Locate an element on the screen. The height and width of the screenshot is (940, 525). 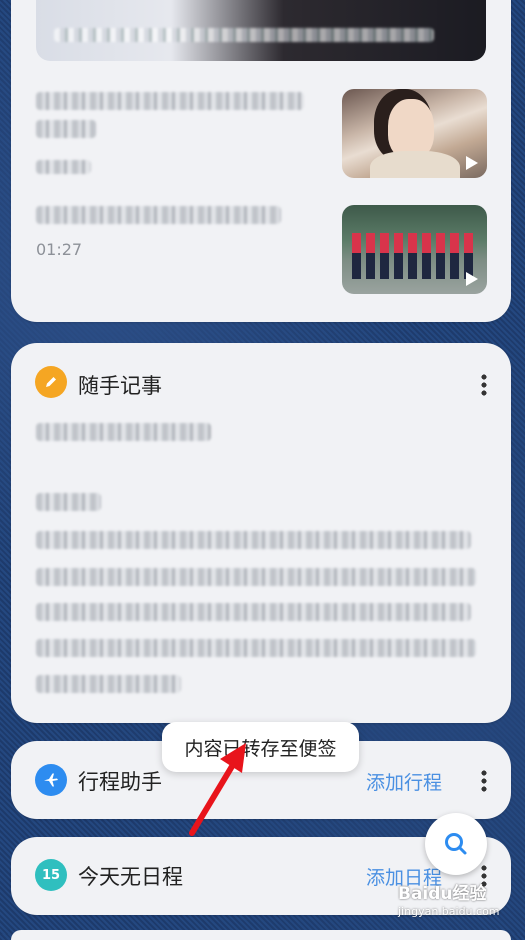
watermark: Baidu经验 jingyan.baidu.com is located at coordinates (461, 908).